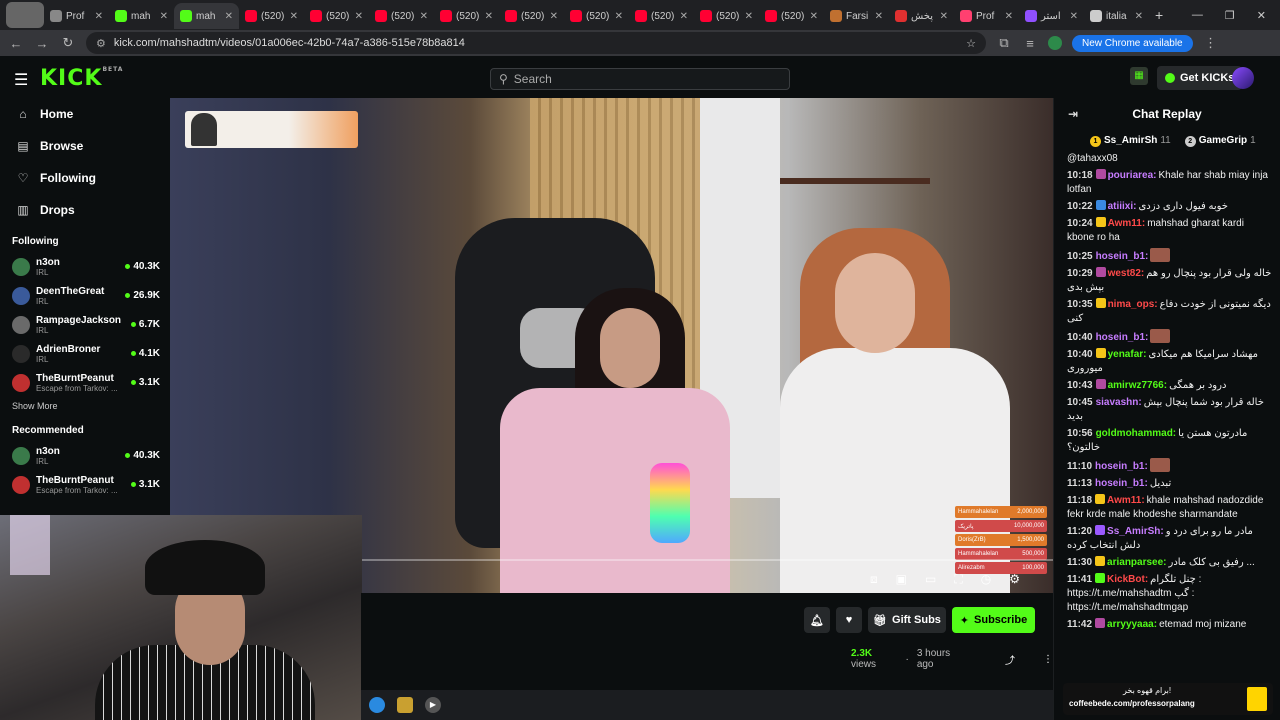 This screenshot has height=720, width=1280. I want to click on share-icon: ⤴, so click(1010, 659).